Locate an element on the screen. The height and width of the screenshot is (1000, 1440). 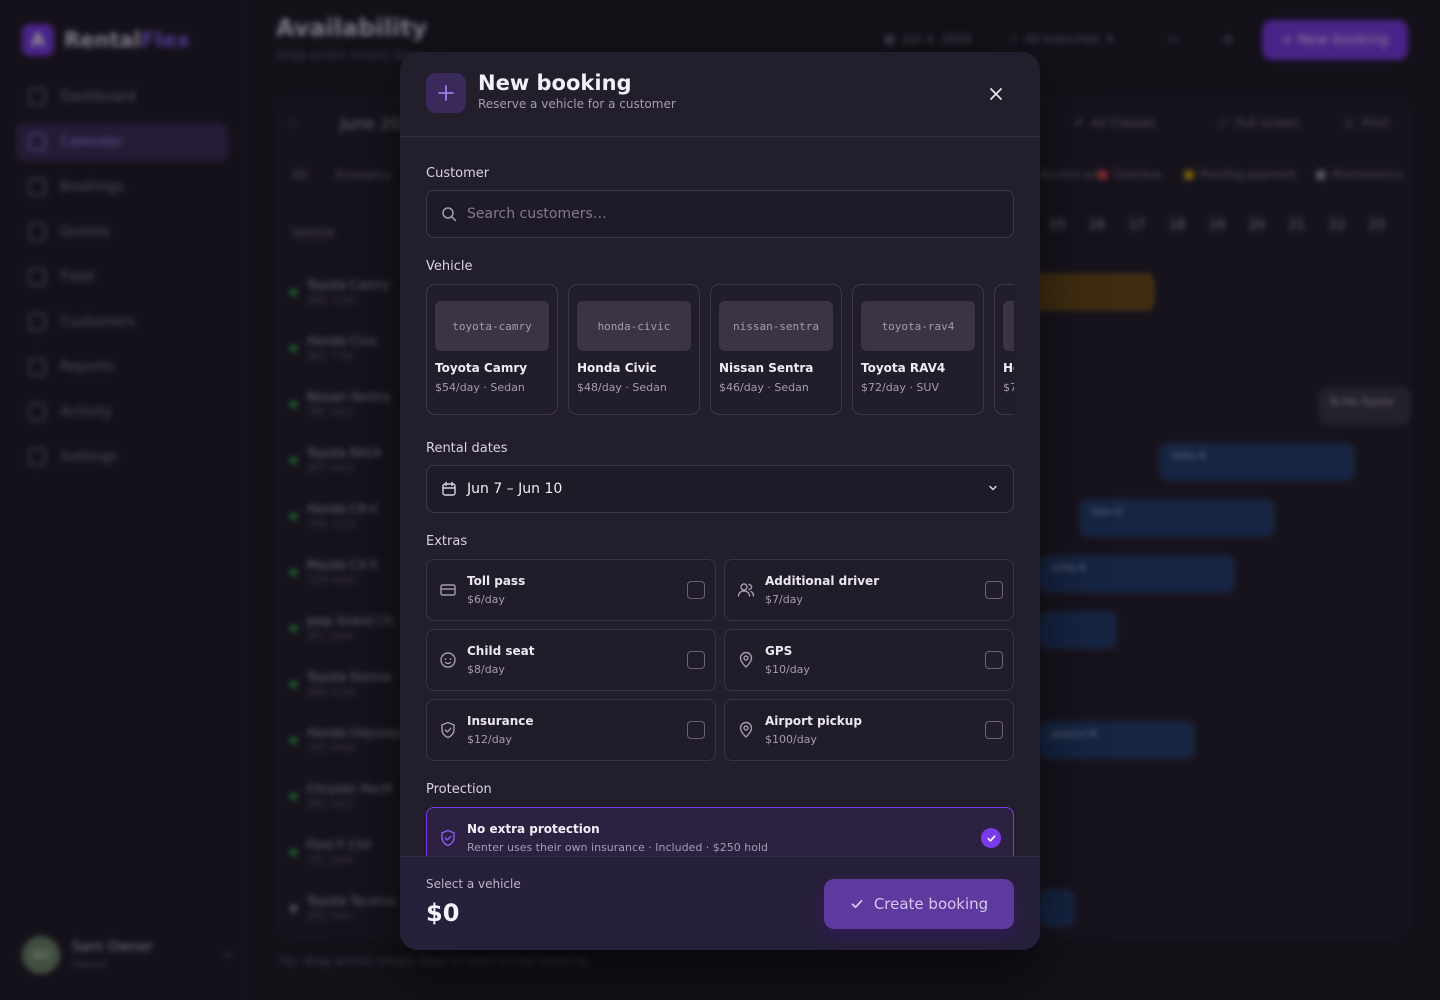
vehicle-meta: $54/day · Sedan is located at coordinates (480, 387).